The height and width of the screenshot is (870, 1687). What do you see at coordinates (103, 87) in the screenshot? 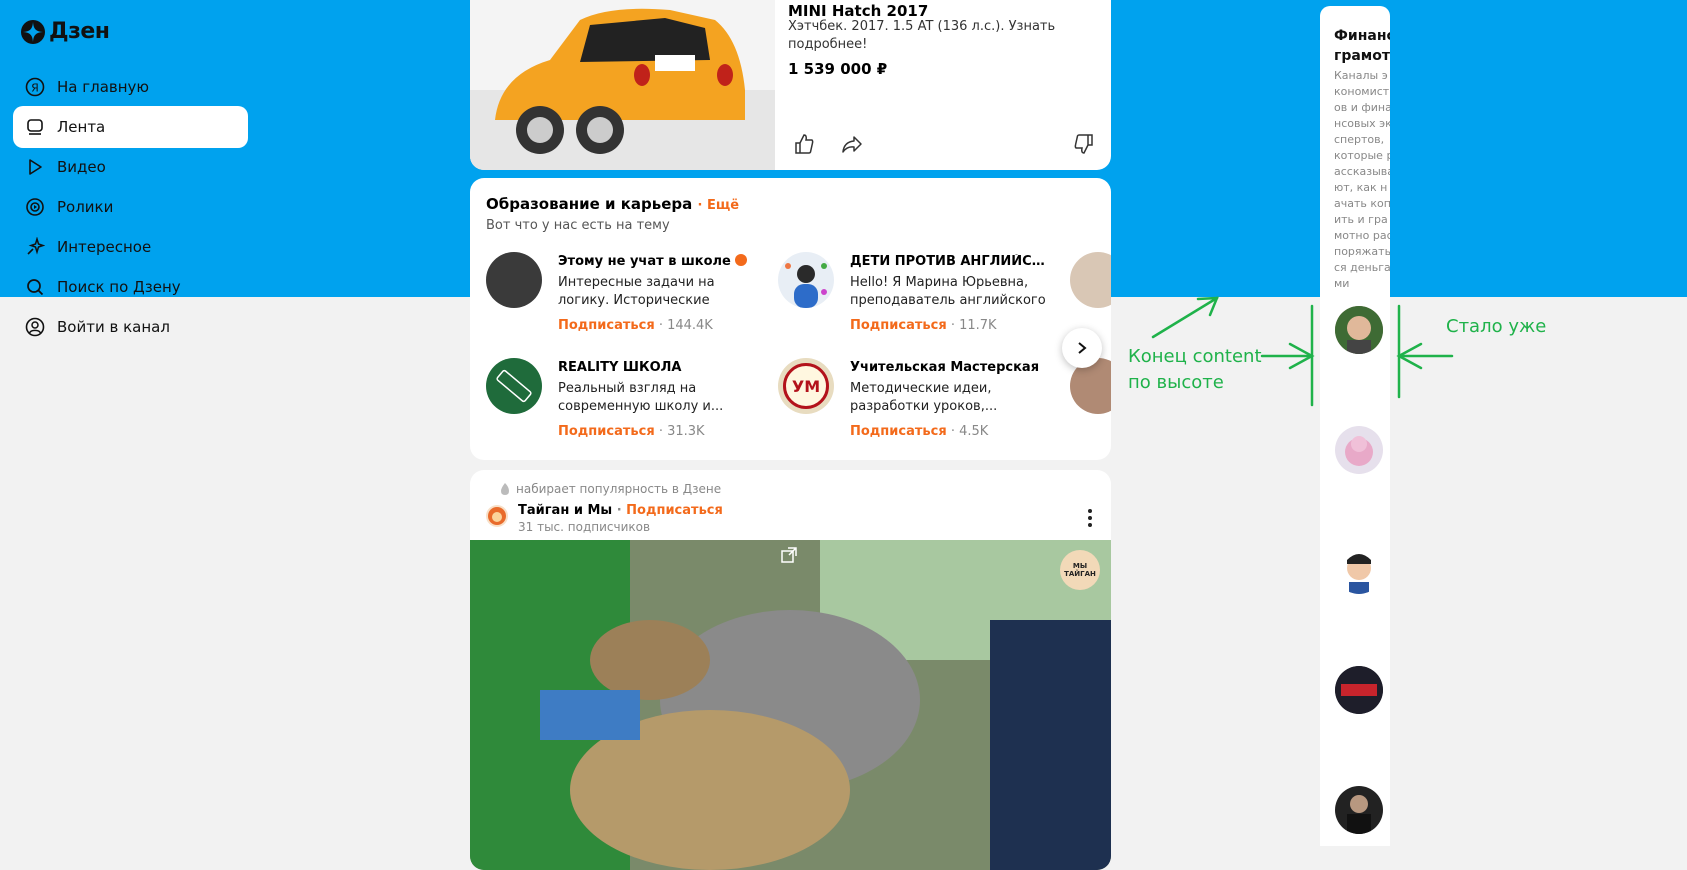
I see `sidebar-item-label: На главную` at bounding box center [103, 87].